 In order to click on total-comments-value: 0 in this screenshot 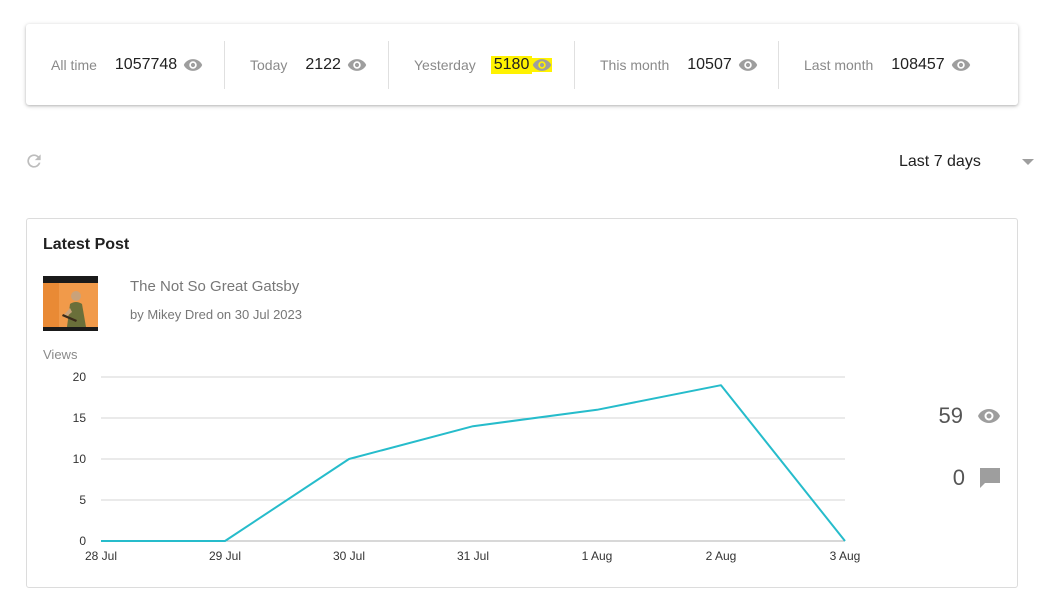, I will do `click(958, 477)`.